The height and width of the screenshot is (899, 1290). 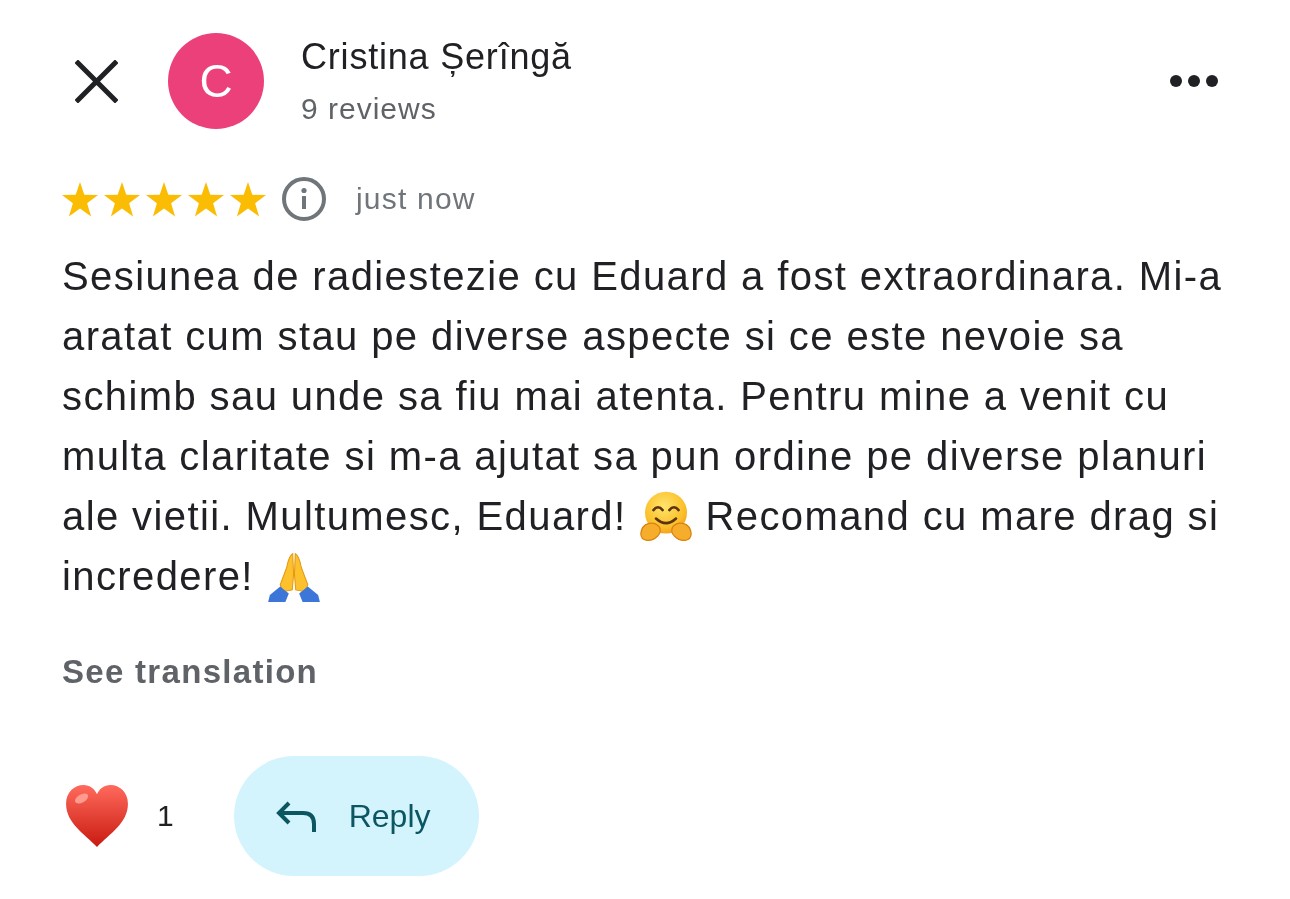 I want to click on praying-hands-emoji-icon, so click(x=294, y=577).